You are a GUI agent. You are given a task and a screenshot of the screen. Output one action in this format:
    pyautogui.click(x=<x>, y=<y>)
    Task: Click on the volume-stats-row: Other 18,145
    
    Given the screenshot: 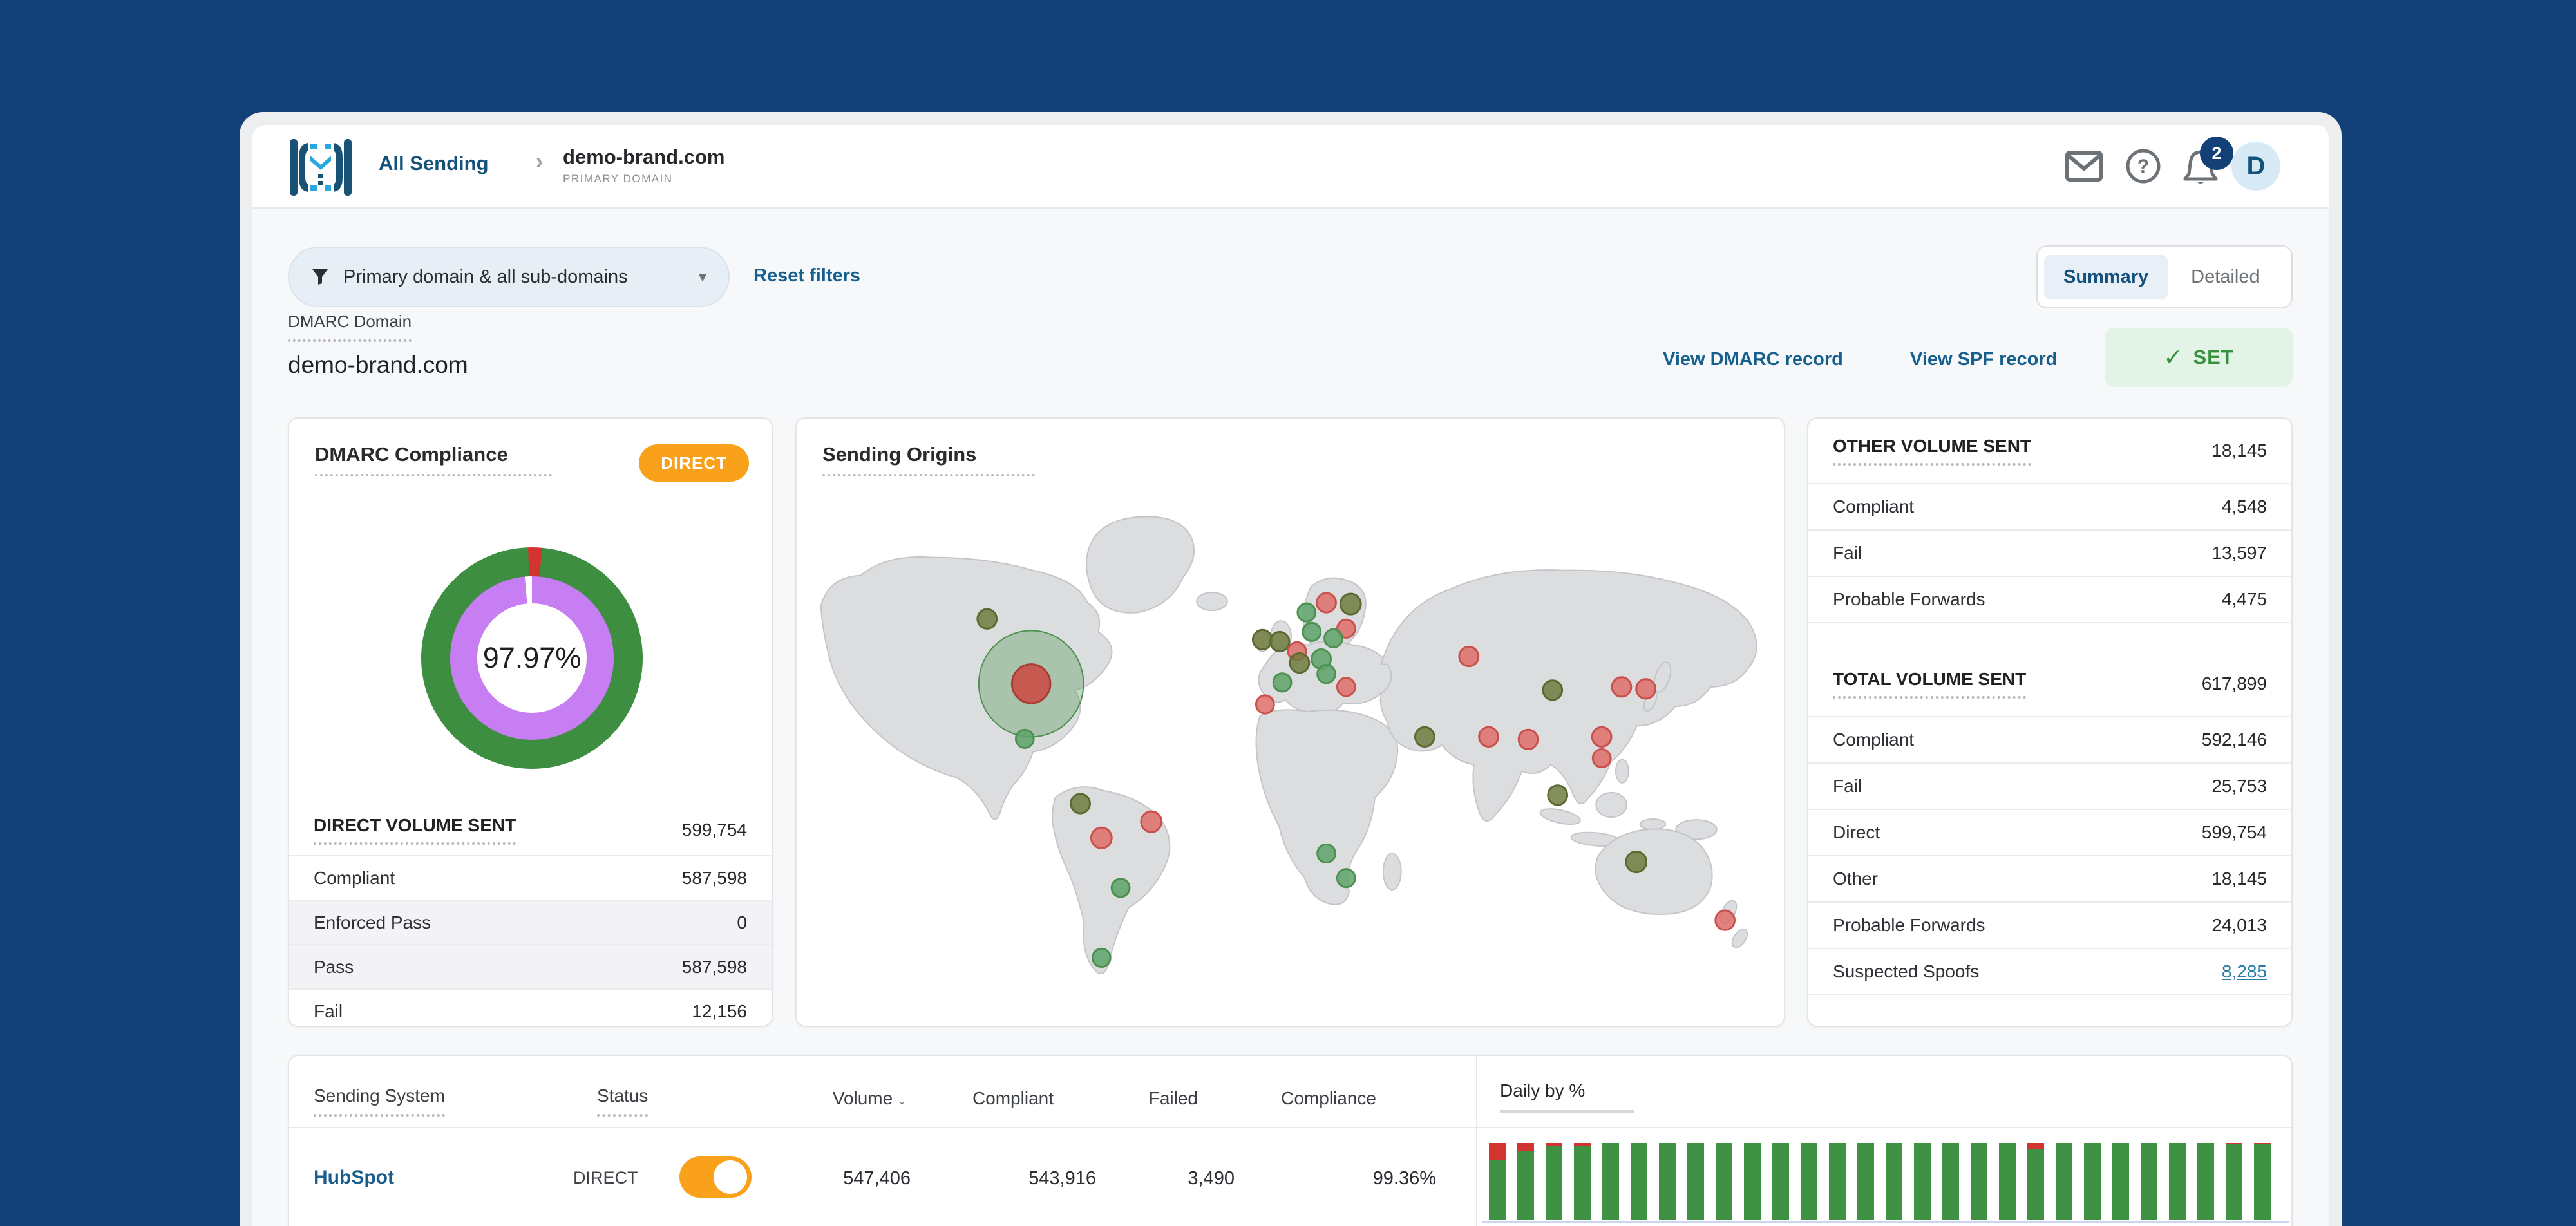 What is the action you would take?
    pyautogui.click(x=2049, y=878)
    